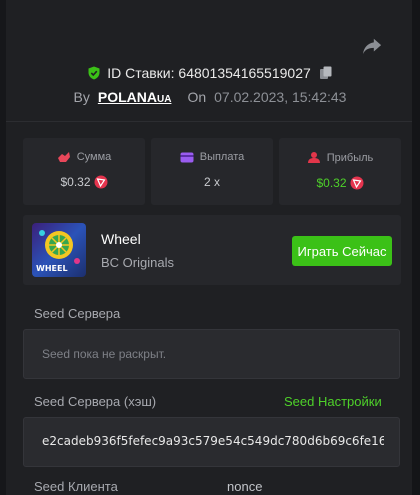 The image size is (420, 495). I want to click on bet-id-row: ID Ставки: 64801354165519027, so click(210, 73).